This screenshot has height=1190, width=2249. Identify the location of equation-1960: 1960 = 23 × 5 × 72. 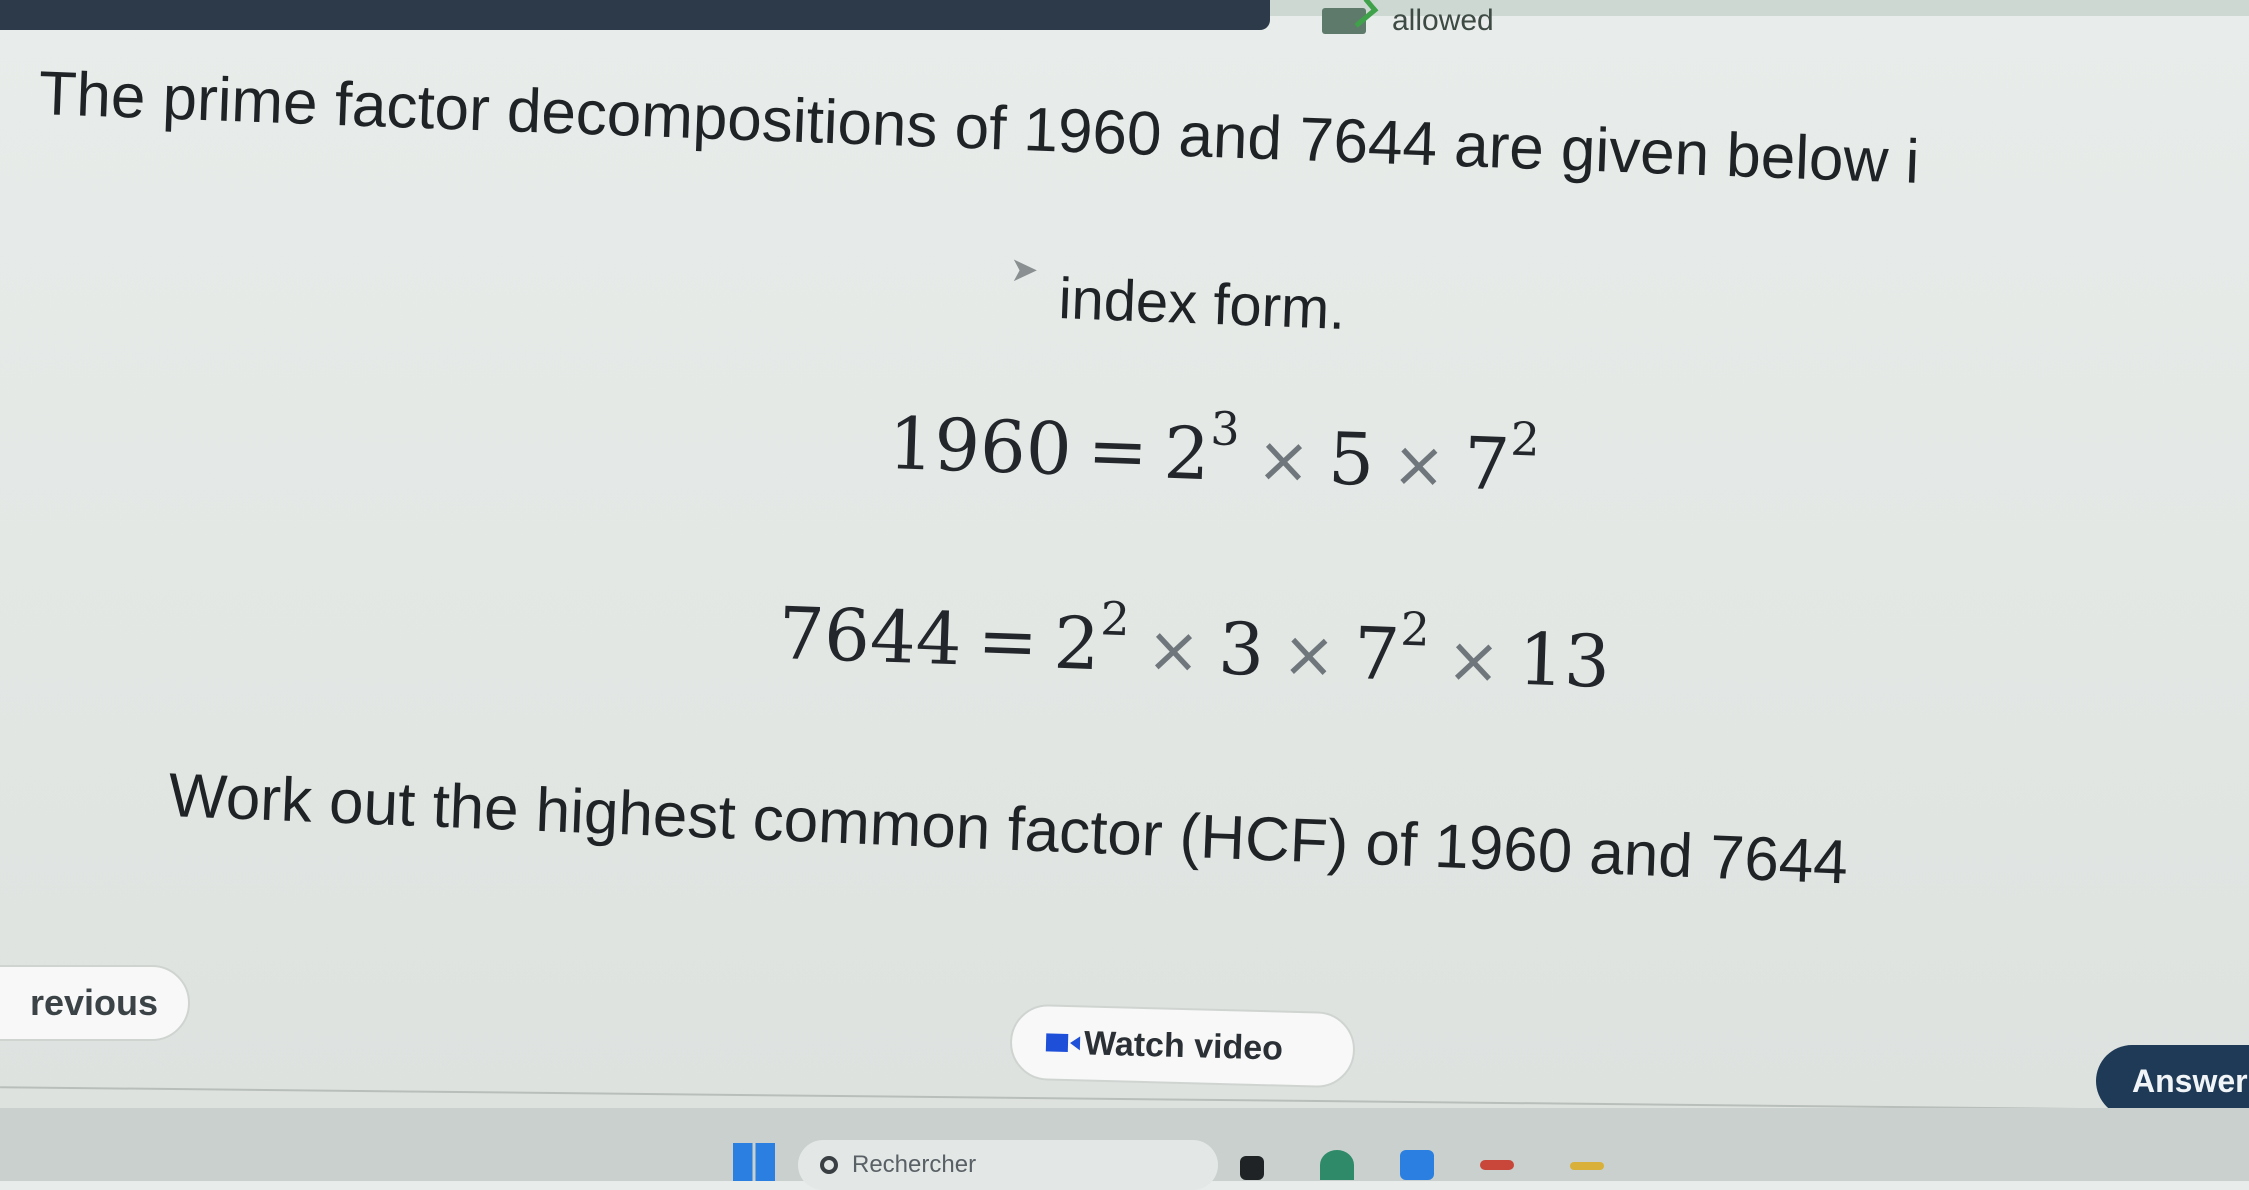
(1214, 454).